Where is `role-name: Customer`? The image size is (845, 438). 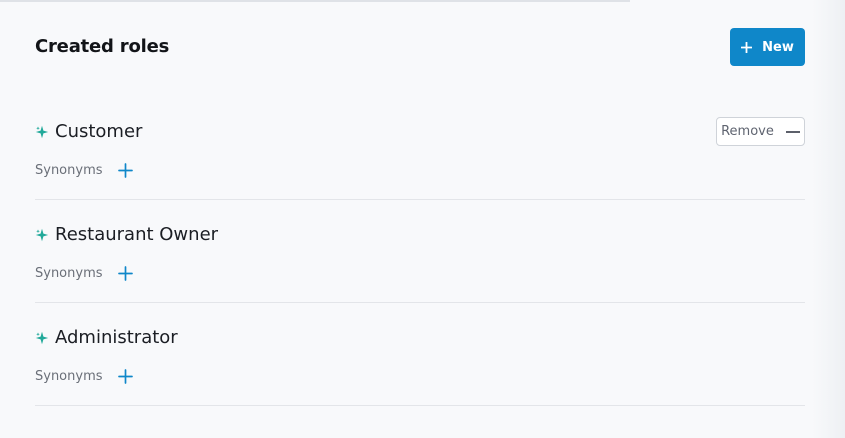
role-name: Customer is located at coordinates (99, 131).